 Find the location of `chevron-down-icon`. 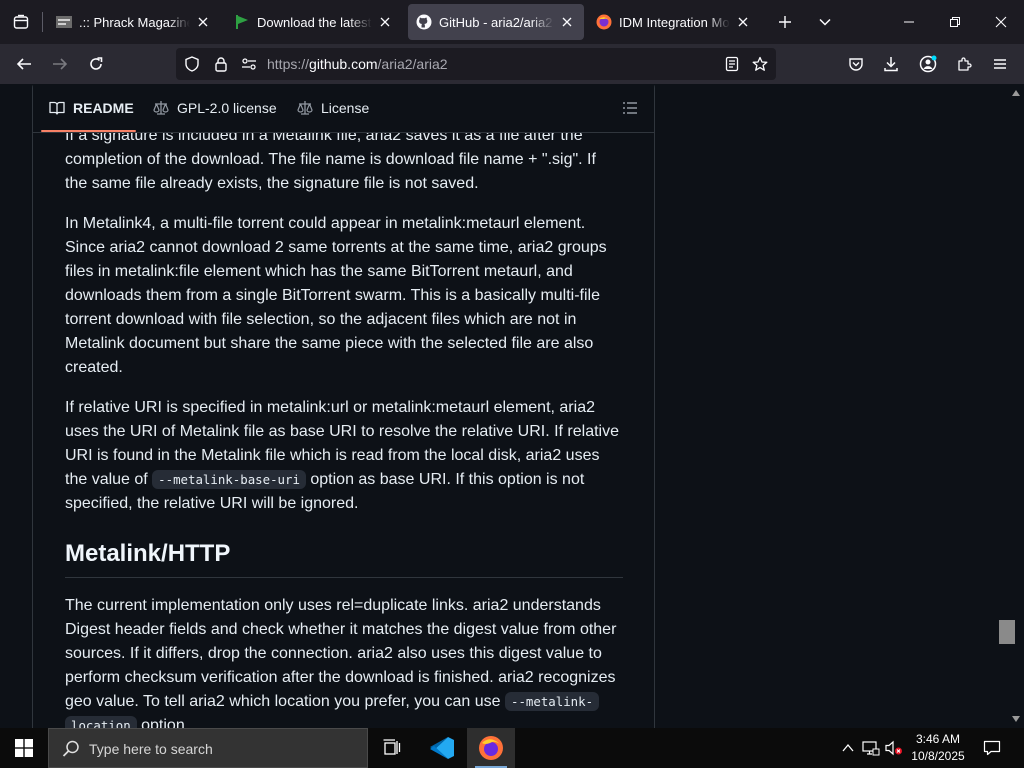

chevron-down-icon is located at coordinates (825, 22).